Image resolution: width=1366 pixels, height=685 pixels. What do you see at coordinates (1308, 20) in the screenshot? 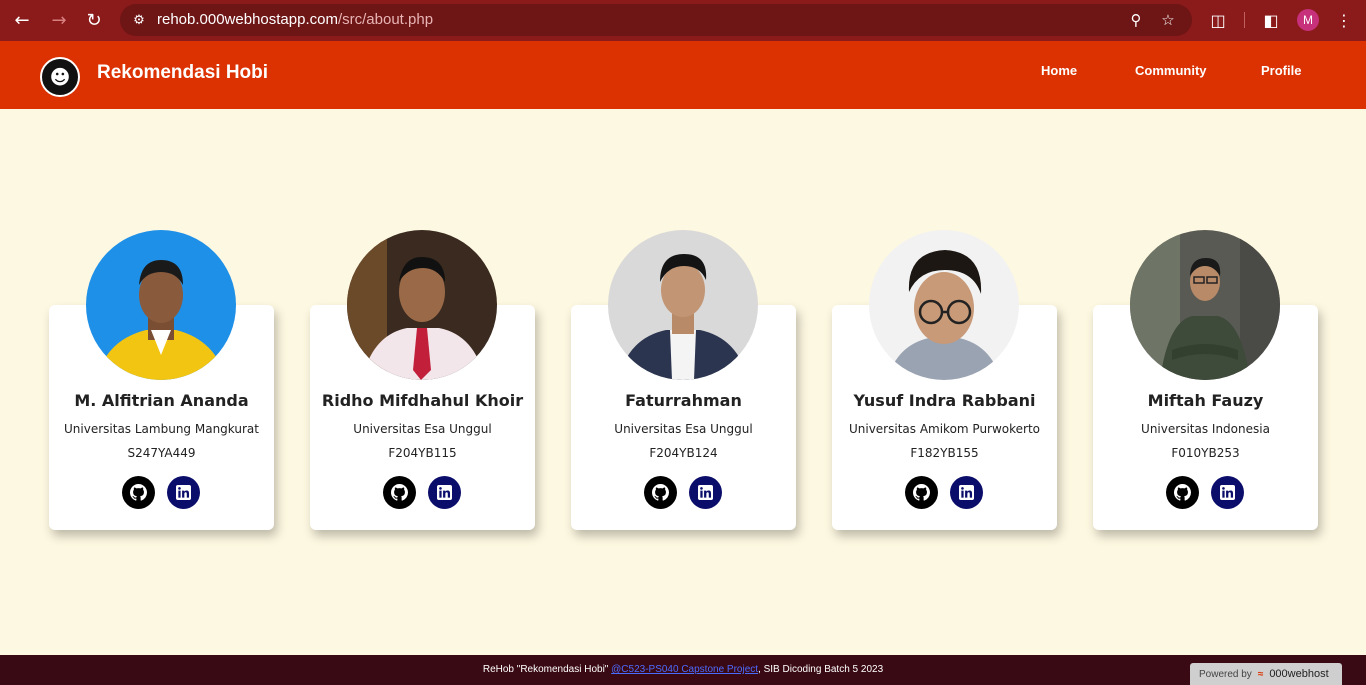
I see `profile-avatar: M` at bounding box center [1308, 20].